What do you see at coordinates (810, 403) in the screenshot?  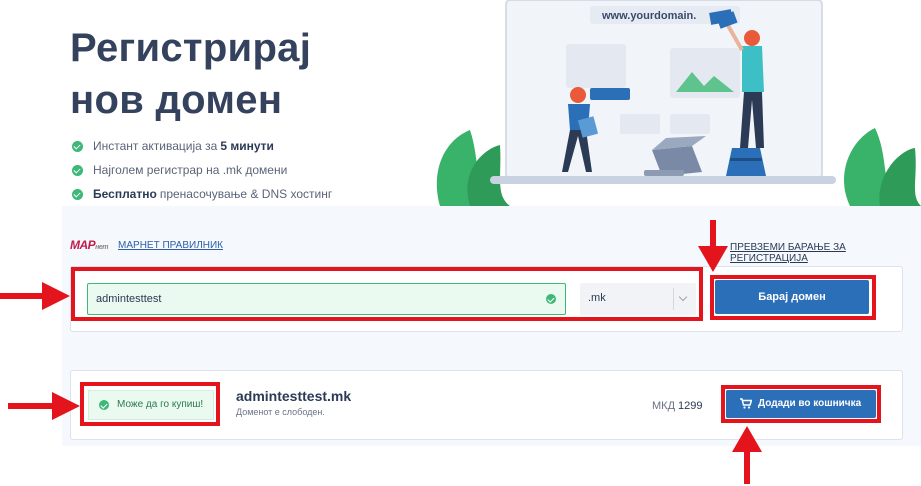 I see `add-to-cart-label: Додади во кошничка` at bounding box center [810, 403].